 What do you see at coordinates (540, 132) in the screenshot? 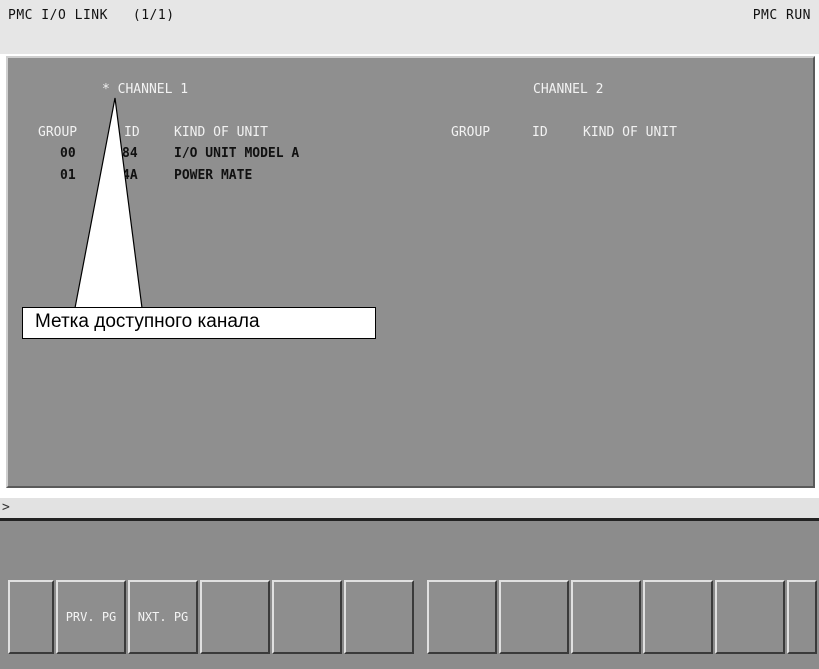
I see `channel2-id-header: ID` at bounding box center [540, 132].